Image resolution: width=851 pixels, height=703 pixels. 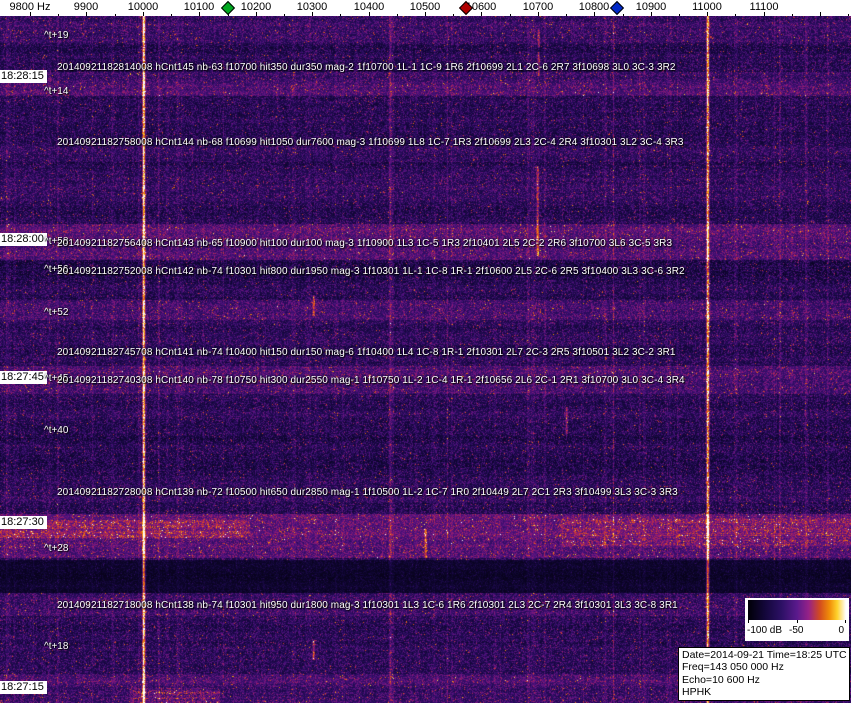 What do you see at coordinates (228, 8) in the screenshot?
I see `green-diamond-marker-icon` at bounding box center [228, 8].